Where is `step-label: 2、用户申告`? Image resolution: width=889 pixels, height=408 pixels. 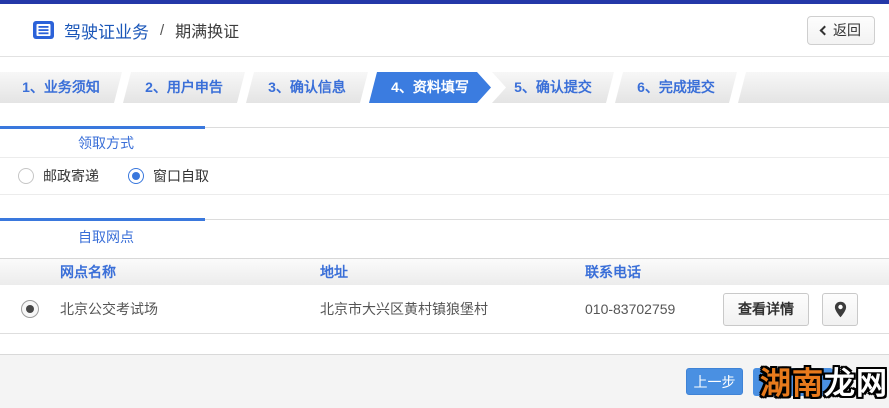
step-label: 2、用户申告 is located at coordinates (184, 87).